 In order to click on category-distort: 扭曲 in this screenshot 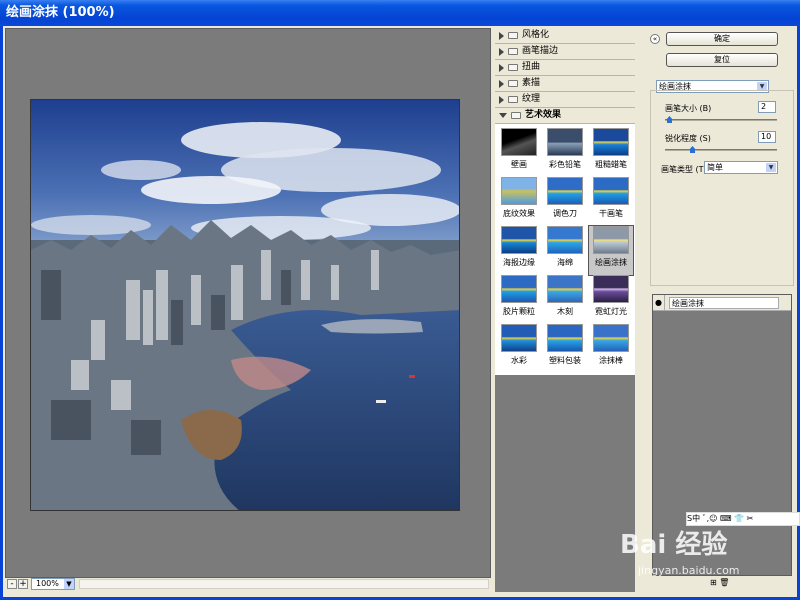, I will do `click(565, 68)`.